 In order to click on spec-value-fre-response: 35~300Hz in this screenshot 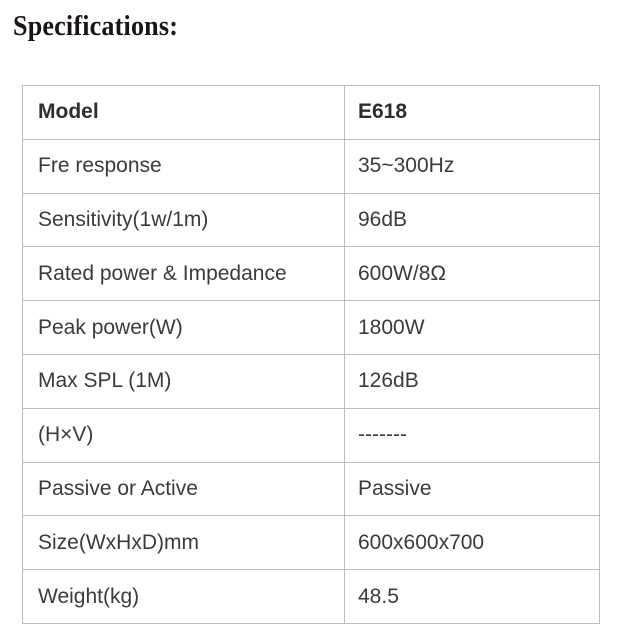, I will do `click(472, 166)`.